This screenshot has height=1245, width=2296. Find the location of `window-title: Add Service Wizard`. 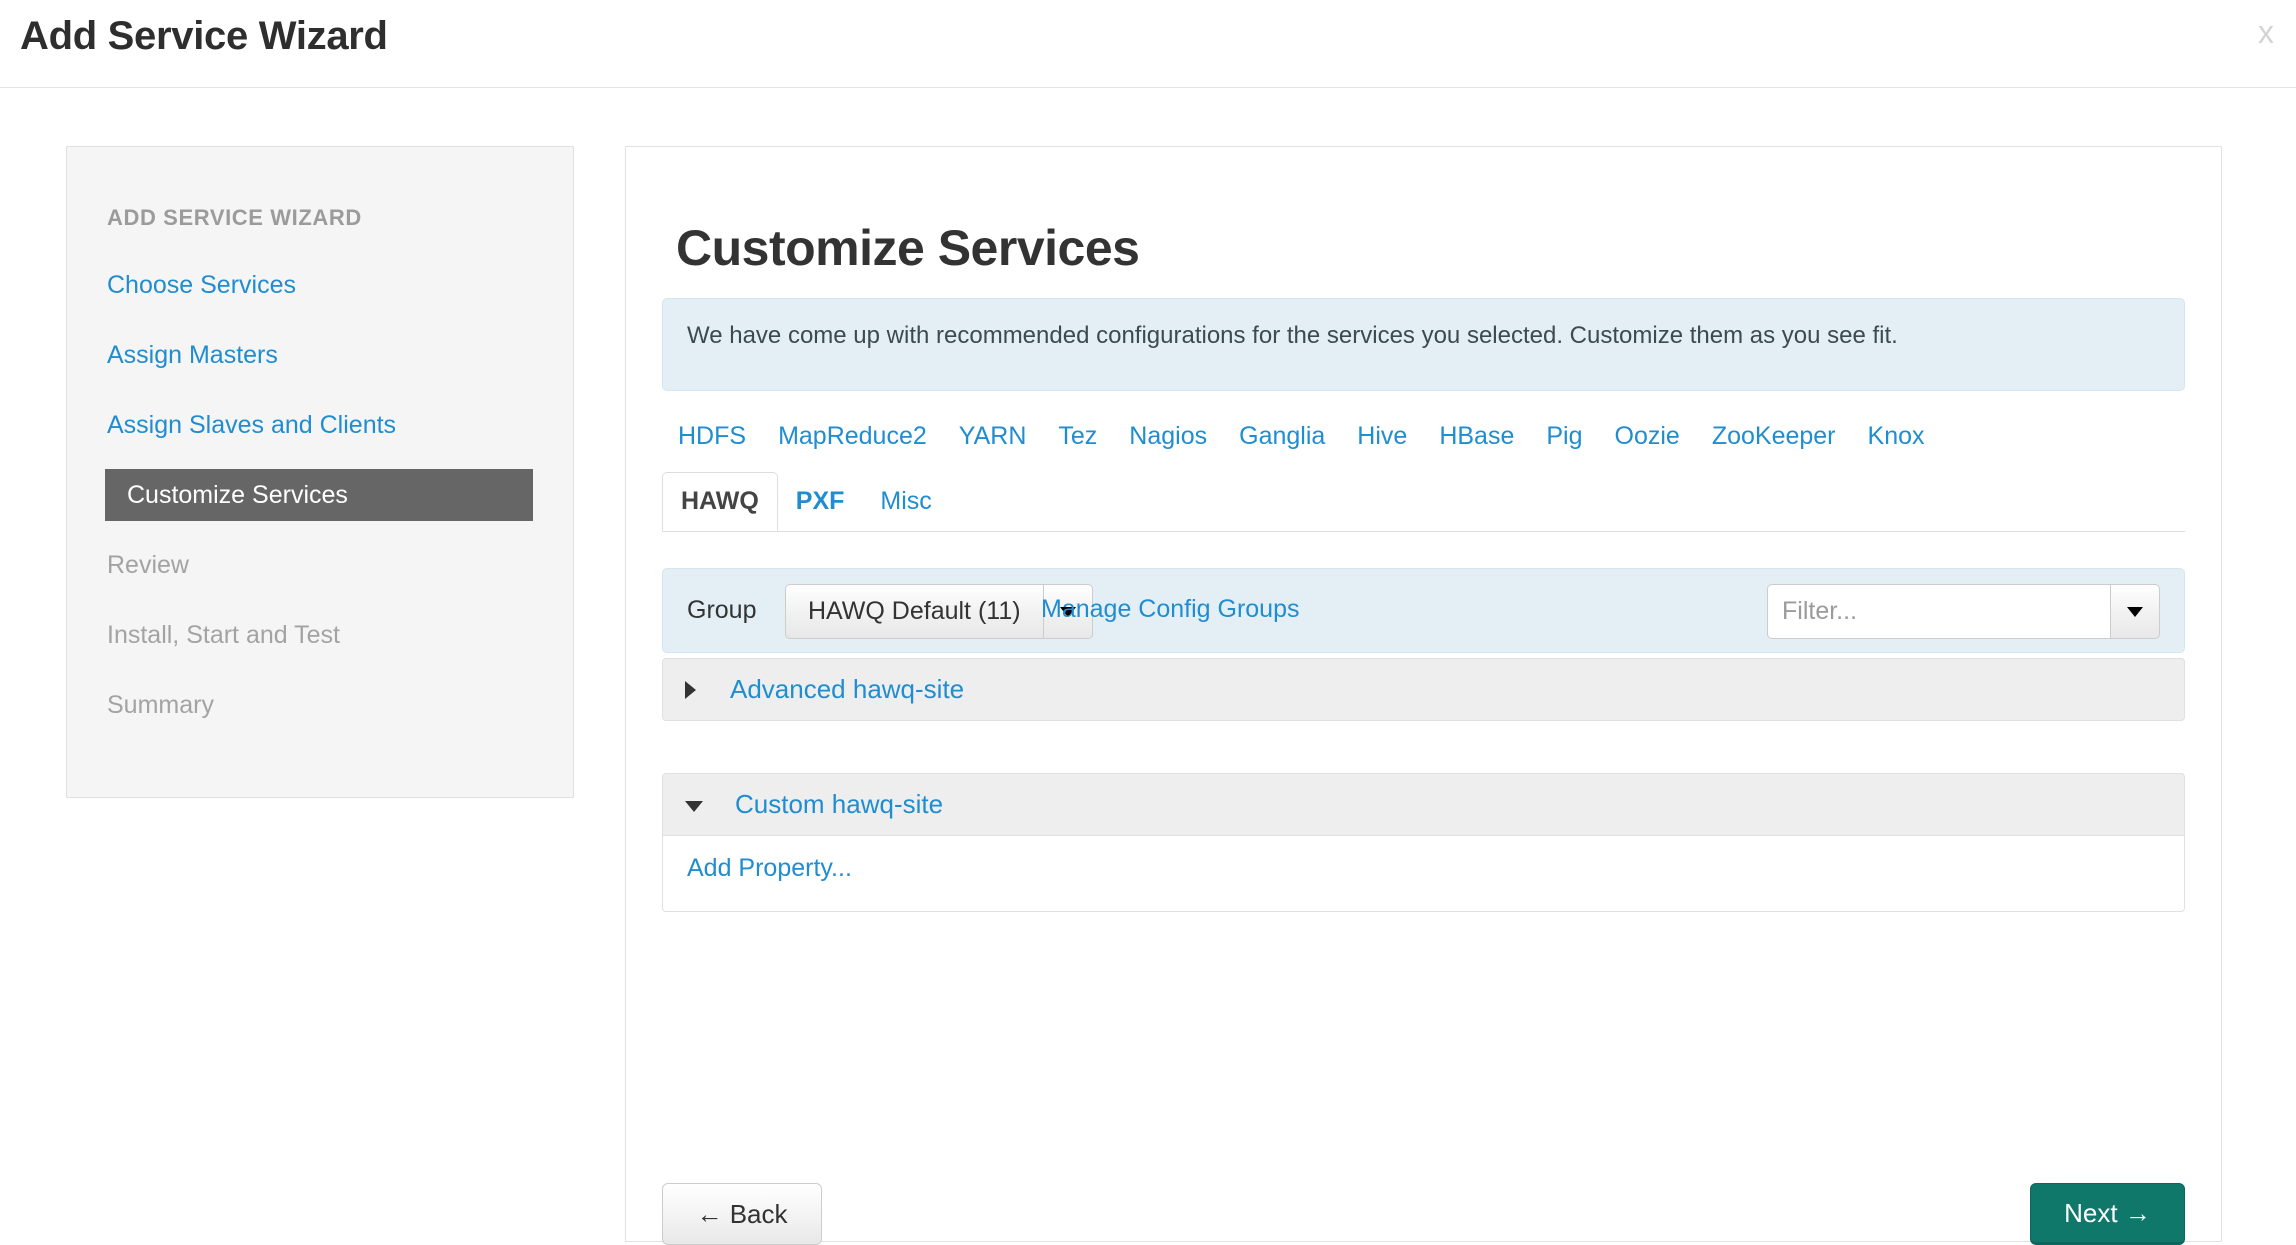

window-title: Add Service Wizard is located at coordinates (204, 36).